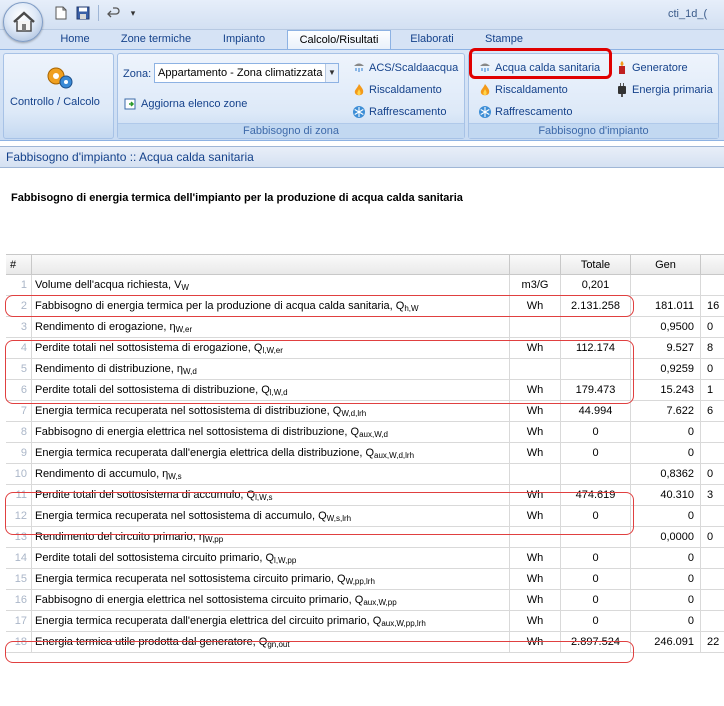 The image size is (724, 706). What do you see at coordinates (596, 285) in the screenshot?
I see `row-totale: 0,201` at bounding box center [596, 285].